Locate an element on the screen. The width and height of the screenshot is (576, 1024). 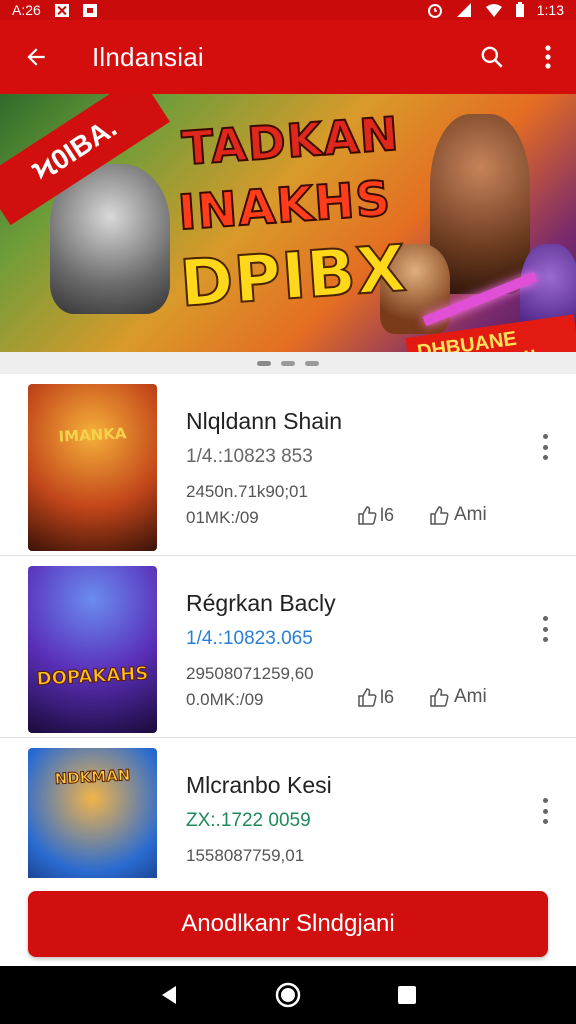
game-code: 1/4.:10823.065 is located at coordinates (249, 638).